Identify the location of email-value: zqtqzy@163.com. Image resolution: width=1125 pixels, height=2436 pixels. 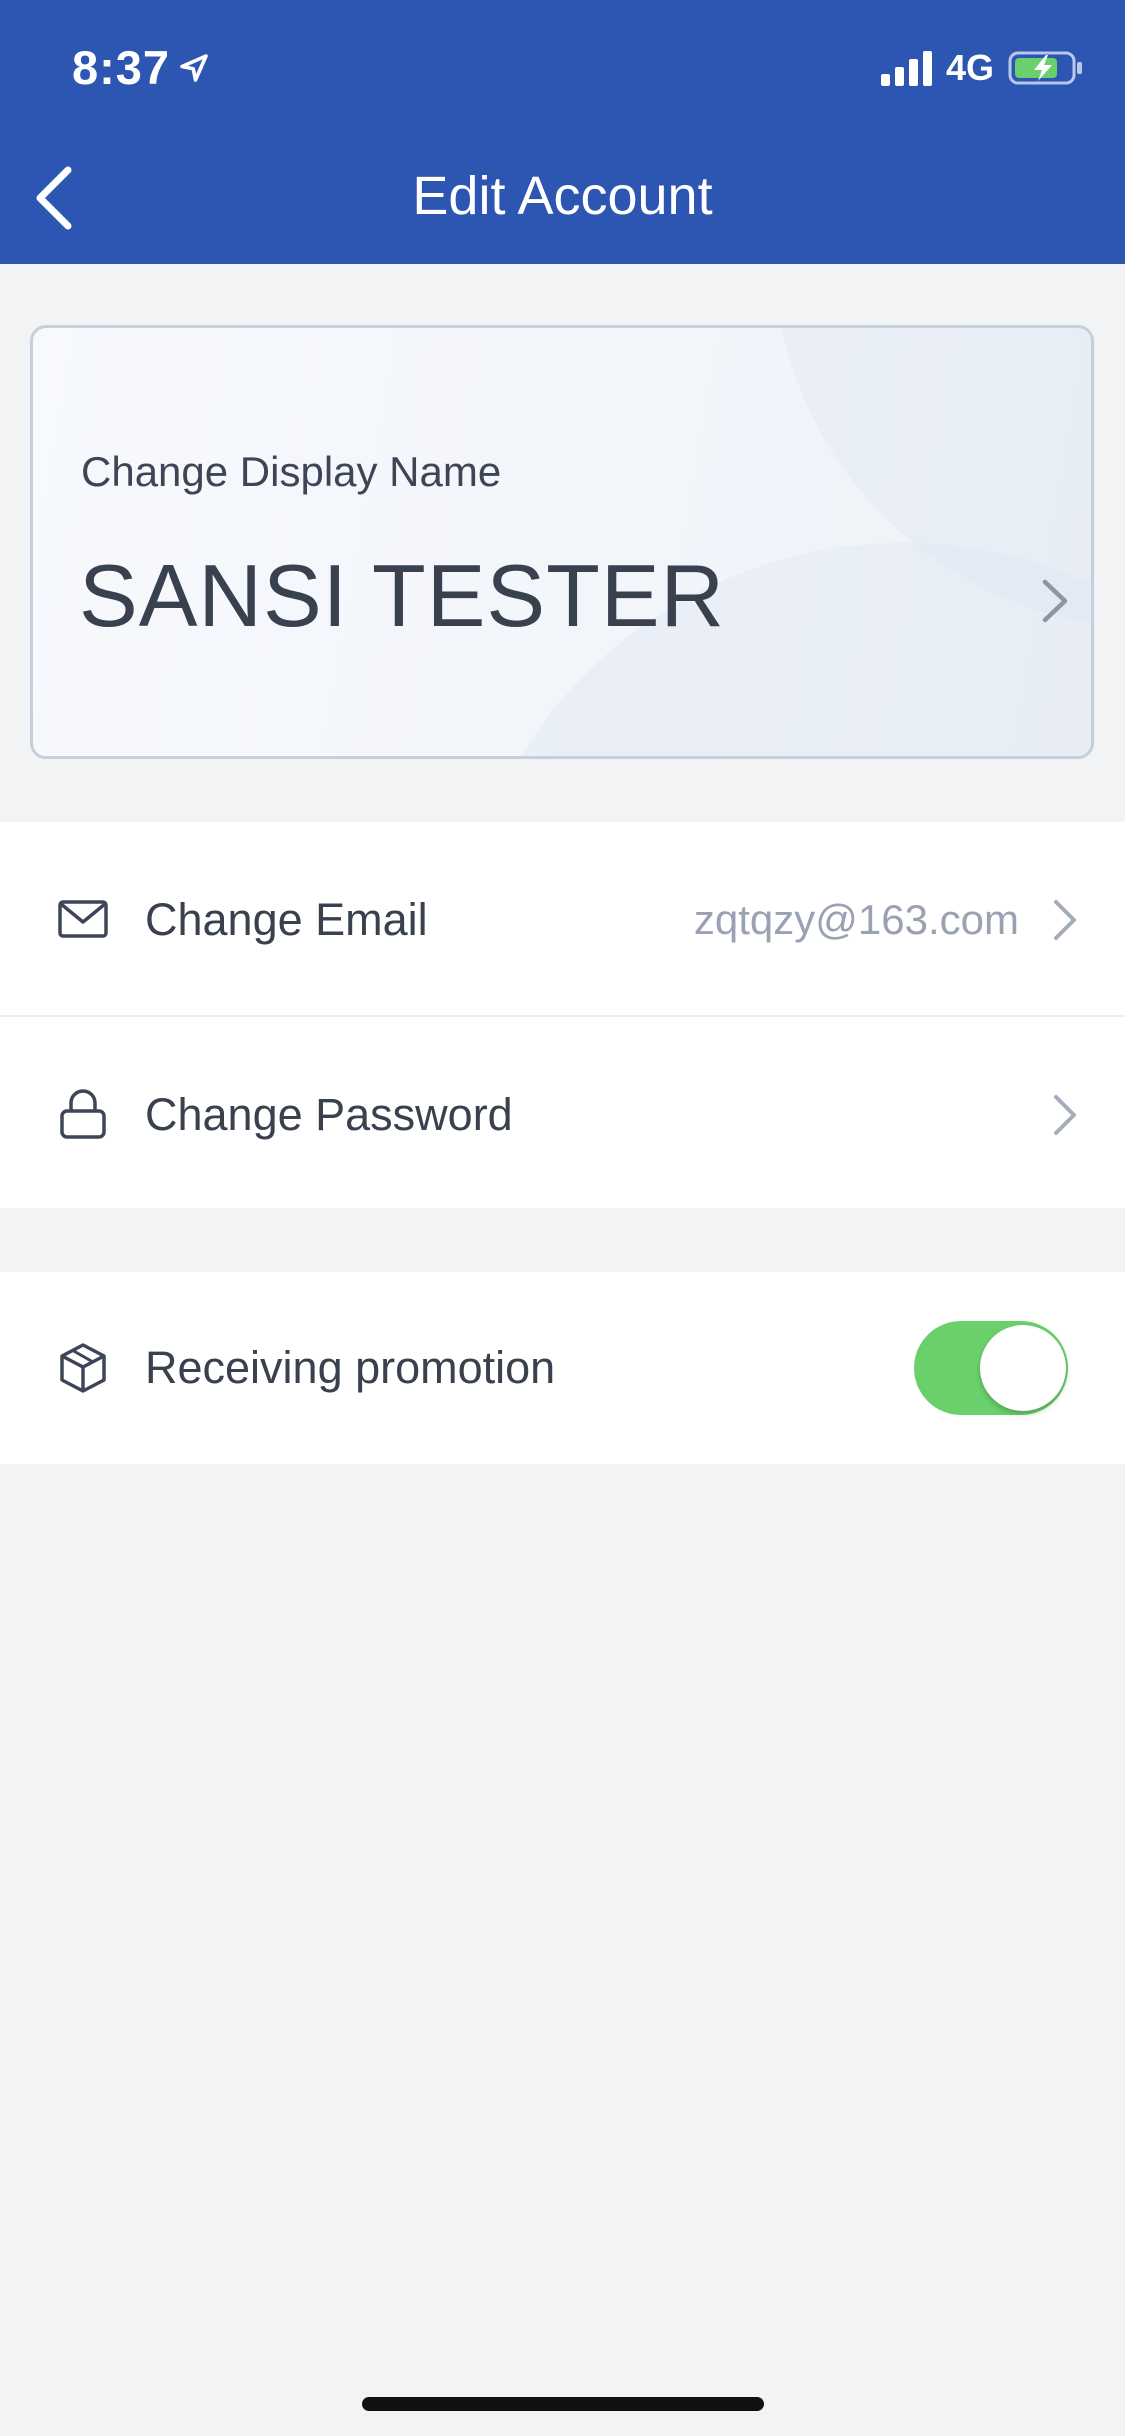
(856, 919).